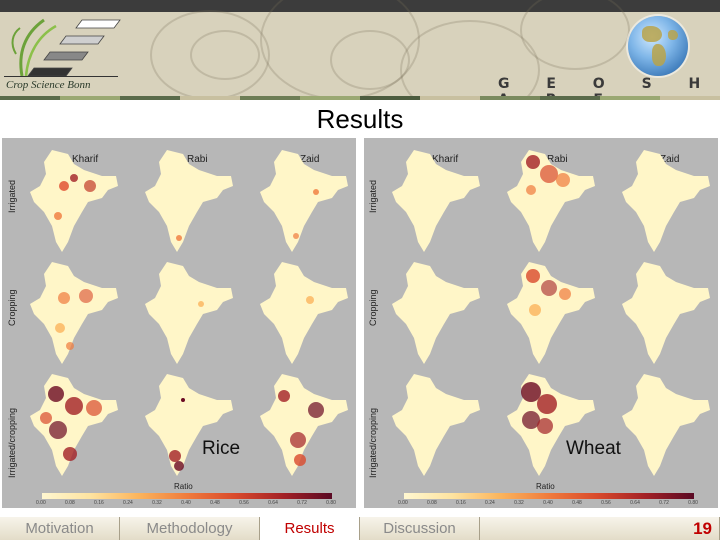 The image size is (720, 540). I want to click on slide-title: Results, so click(360, 119).